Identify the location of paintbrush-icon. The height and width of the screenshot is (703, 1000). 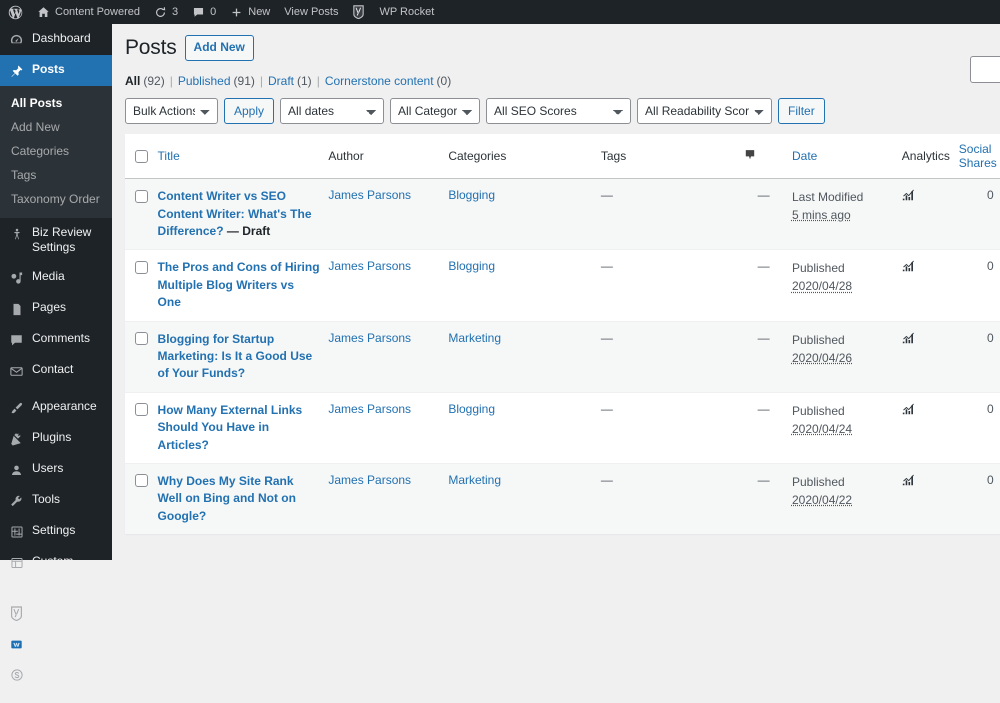
(16, 408).